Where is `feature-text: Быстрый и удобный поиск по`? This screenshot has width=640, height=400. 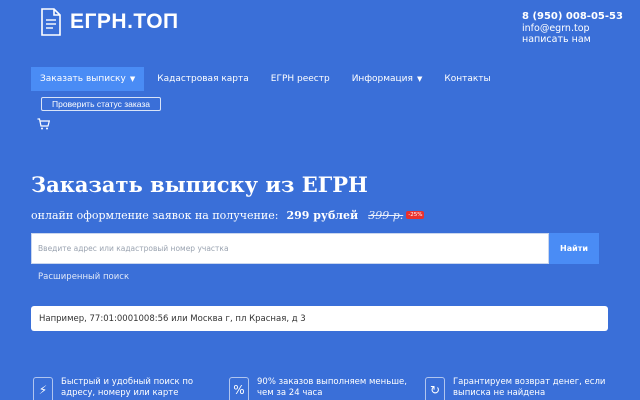
feature-text: Быстрый и удобный поиск по is located at coordinates (127, 382).